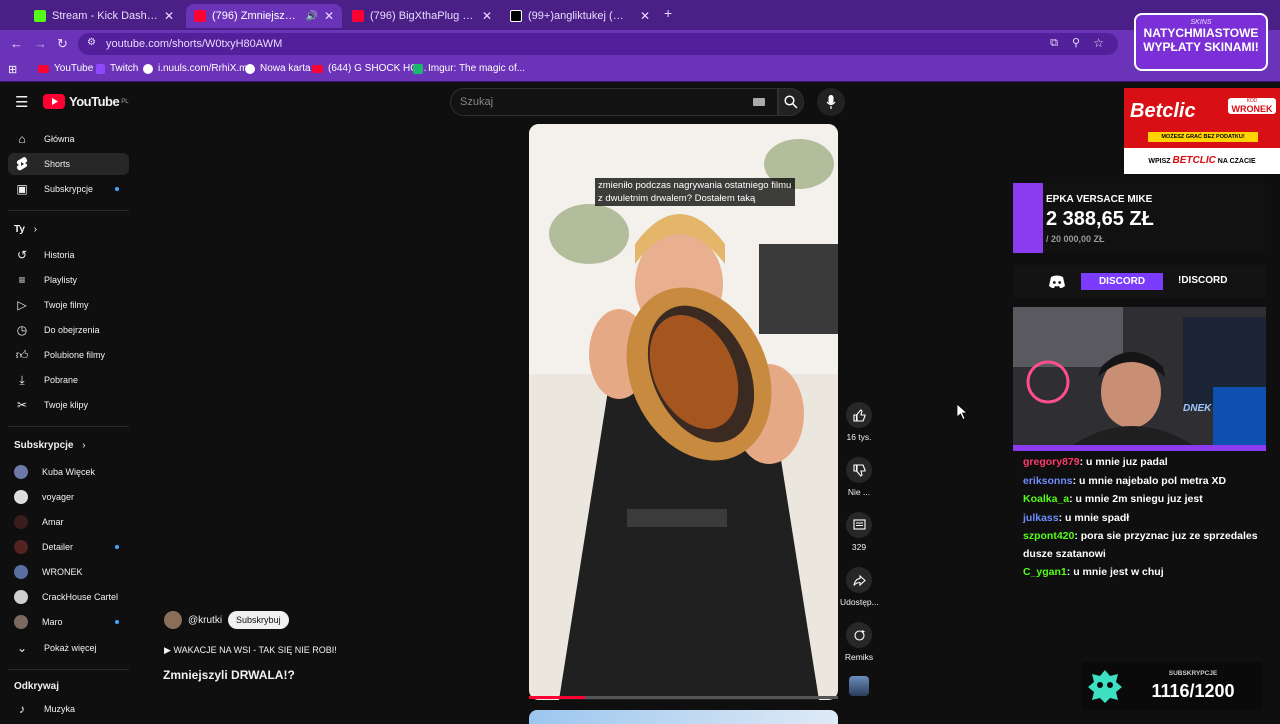 The width and height of the screenshot is (1280, 724). I want to click on tab-youtube-short: (796) Zmniejszyli DRWALA!? 🔊 ✕, so click(264, 16).